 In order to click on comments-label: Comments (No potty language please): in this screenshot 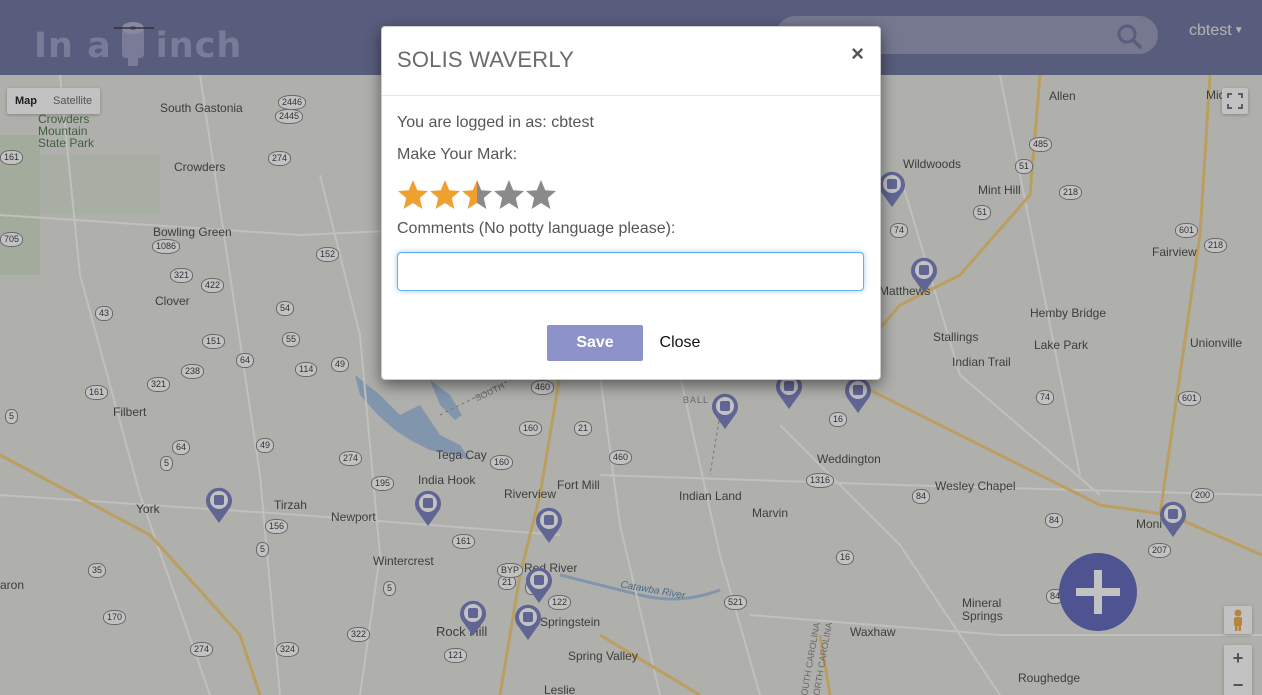, I will do `click(536, 228)`.